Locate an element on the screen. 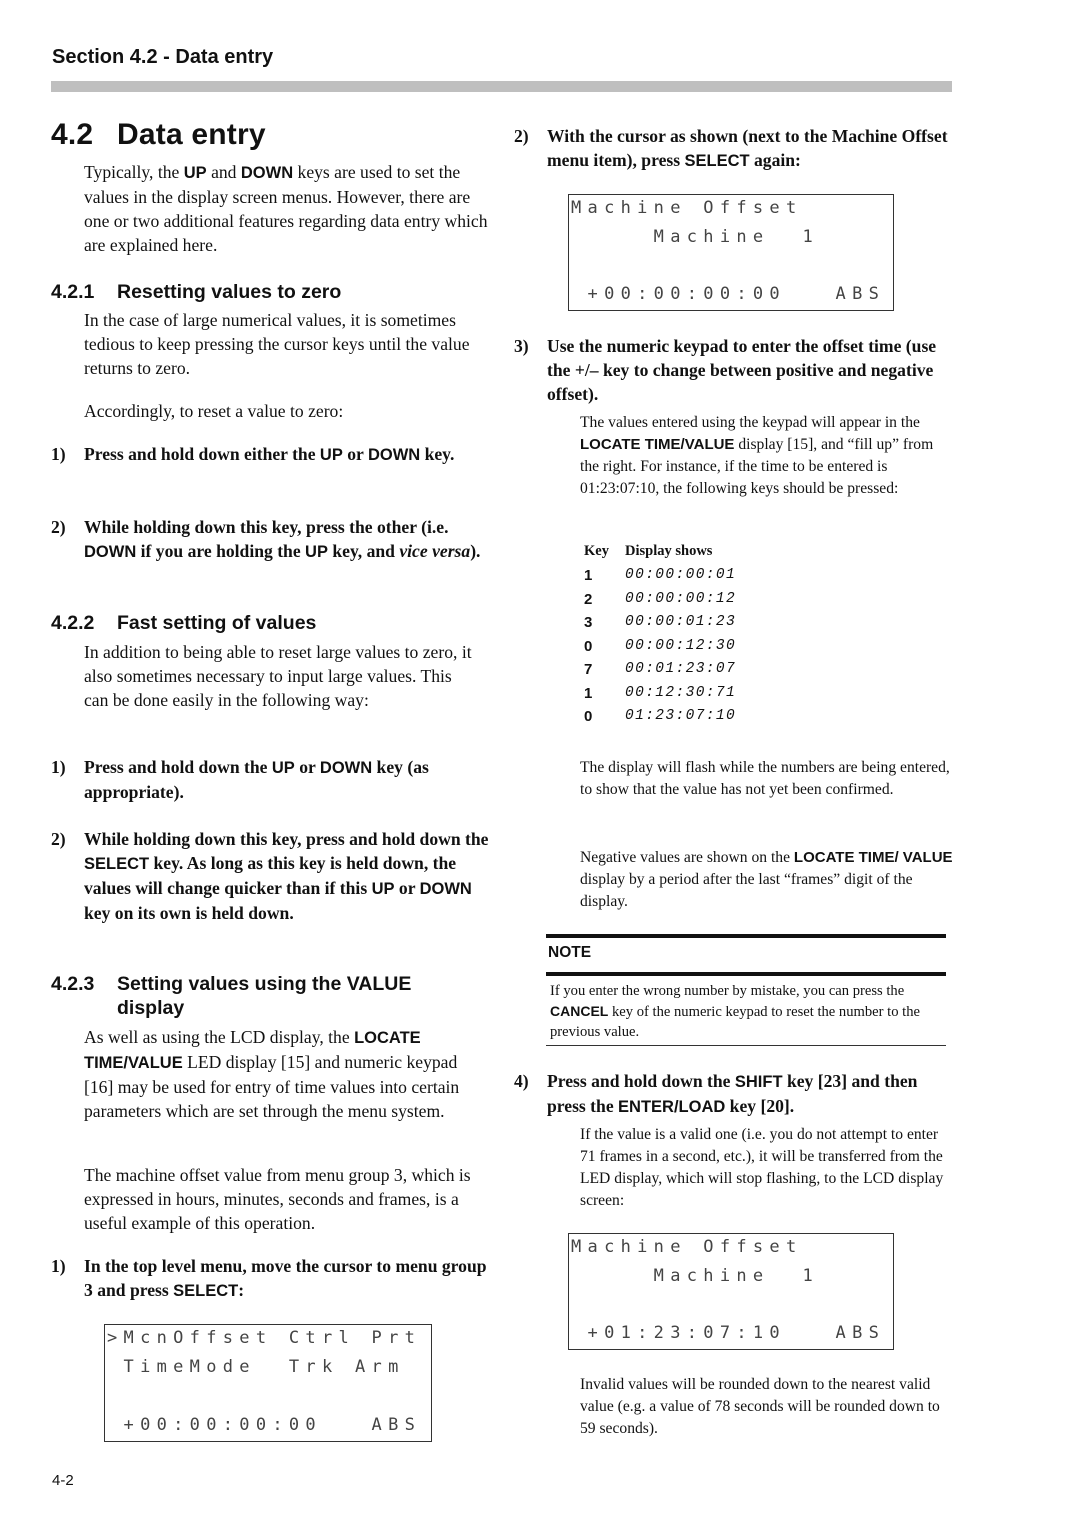 The width and height of the screenshot is (1080, 1528). section-number: 4.2 is located at coordinates (72, 134).